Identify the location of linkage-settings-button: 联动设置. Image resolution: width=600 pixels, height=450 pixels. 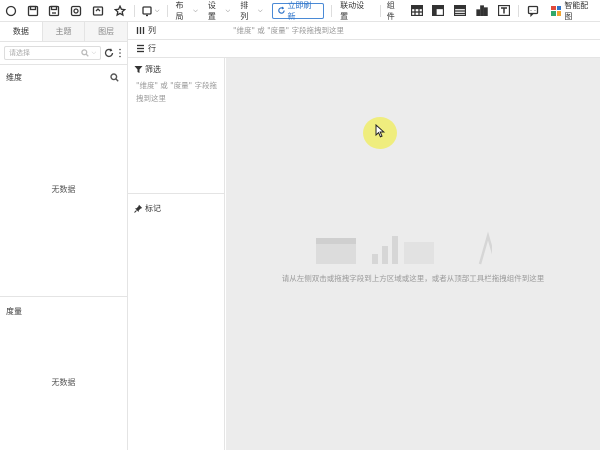
(356, 10).